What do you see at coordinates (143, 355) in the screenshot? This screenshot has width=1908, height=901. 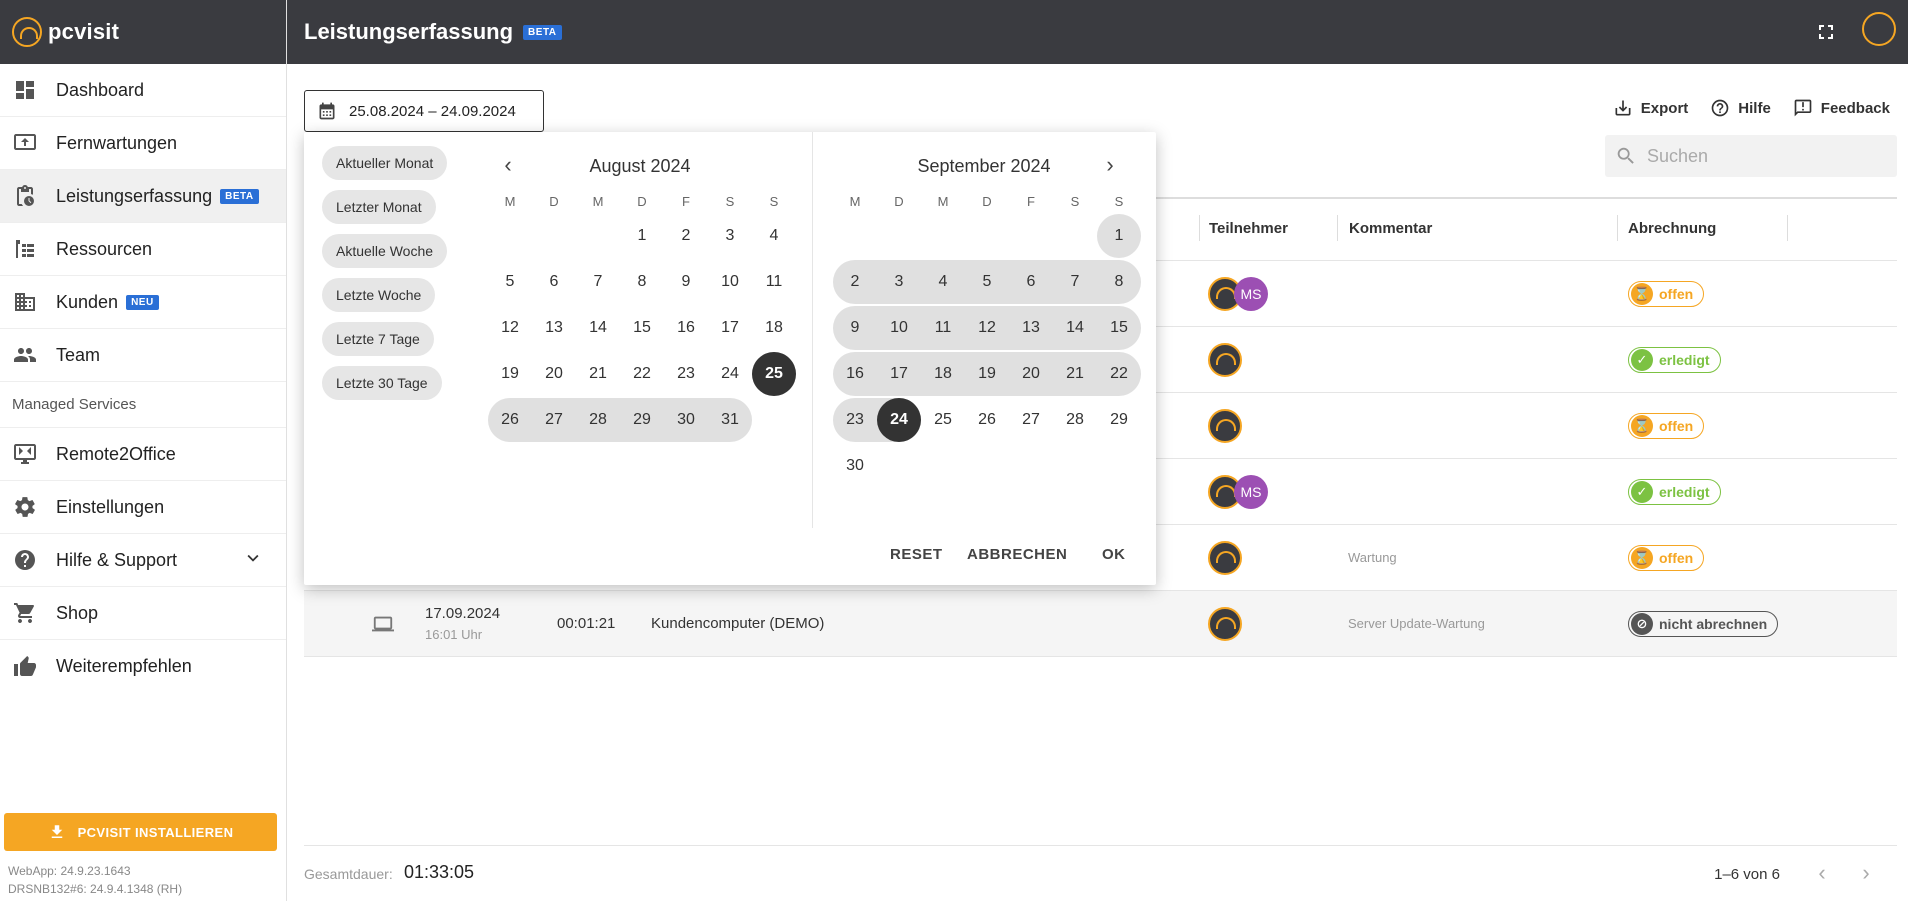 I see `sidebar-item-team: Team` at bounding box center [143, 355].